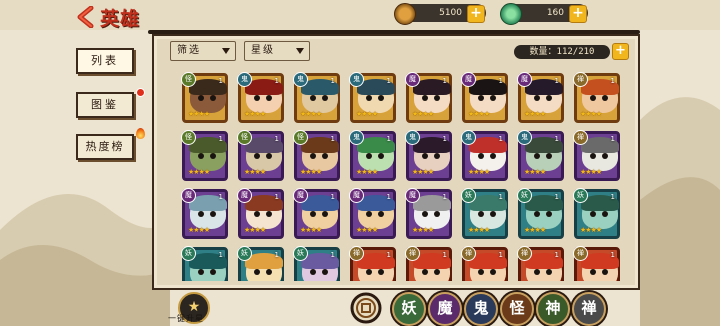 The width and height of the screenshot is (720, 326). What do you see at coordinates (476, 14) in the screenshot?
I see `add-coins-button: +` at bounding box center [476, 14].